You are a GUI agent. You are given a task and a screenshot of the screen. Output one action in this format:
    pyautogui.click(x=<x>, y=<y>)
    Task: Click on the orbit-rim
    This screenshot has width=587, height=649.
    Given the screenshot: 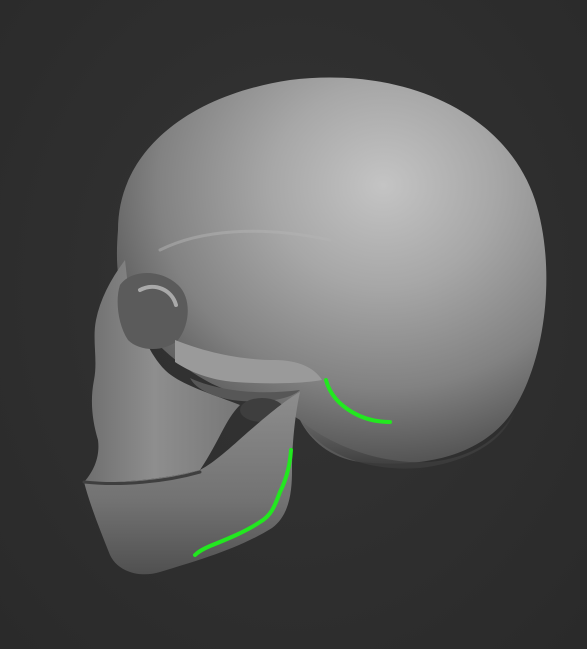 What is the action you would take?
    pyautogui.click(x=152, y=310)
    